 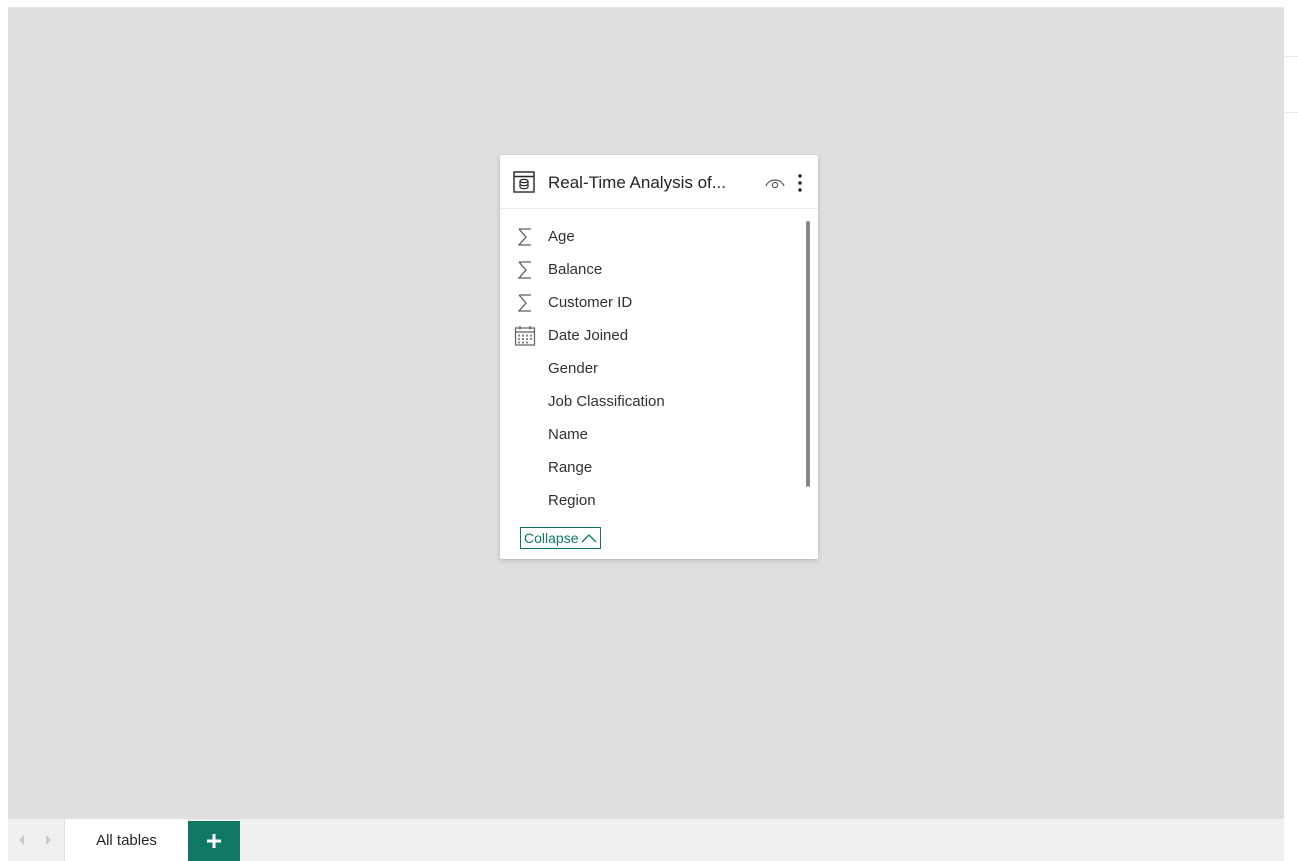 What do you see at coordinates (48, 840) in the screenshot?
I see `next-tab-arrow-icon` at bounding box center [48, 840].